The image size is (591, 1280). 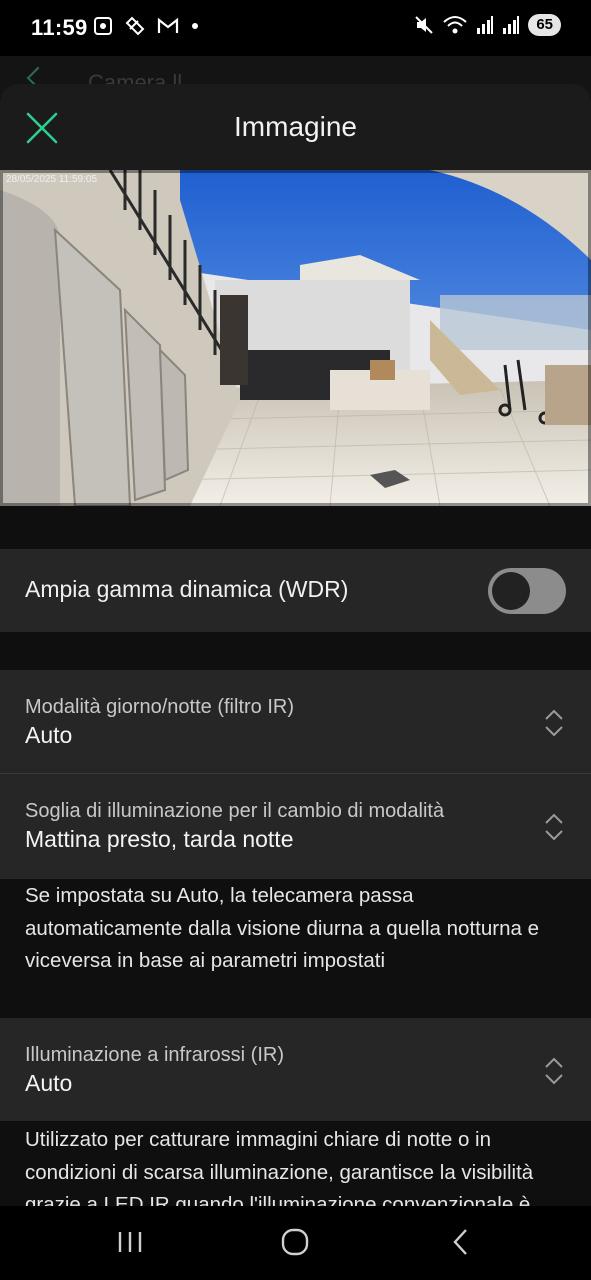 What do you see at coordinates (49, 735) in the screenshot?
I see `day-night-mode-value: Auto` at bounding box center [49, 735].